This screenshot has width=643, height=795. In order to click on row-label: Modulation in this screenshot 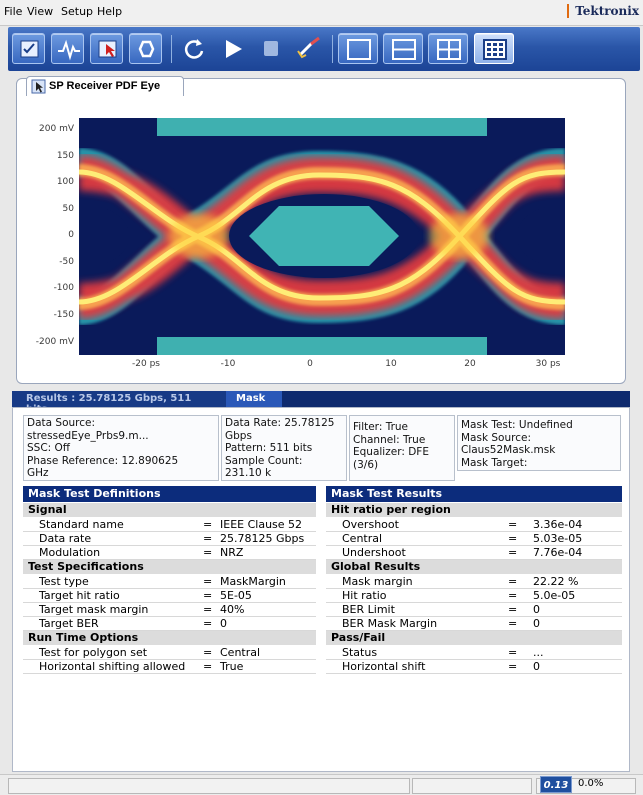, I will do `click(70, 552)`.